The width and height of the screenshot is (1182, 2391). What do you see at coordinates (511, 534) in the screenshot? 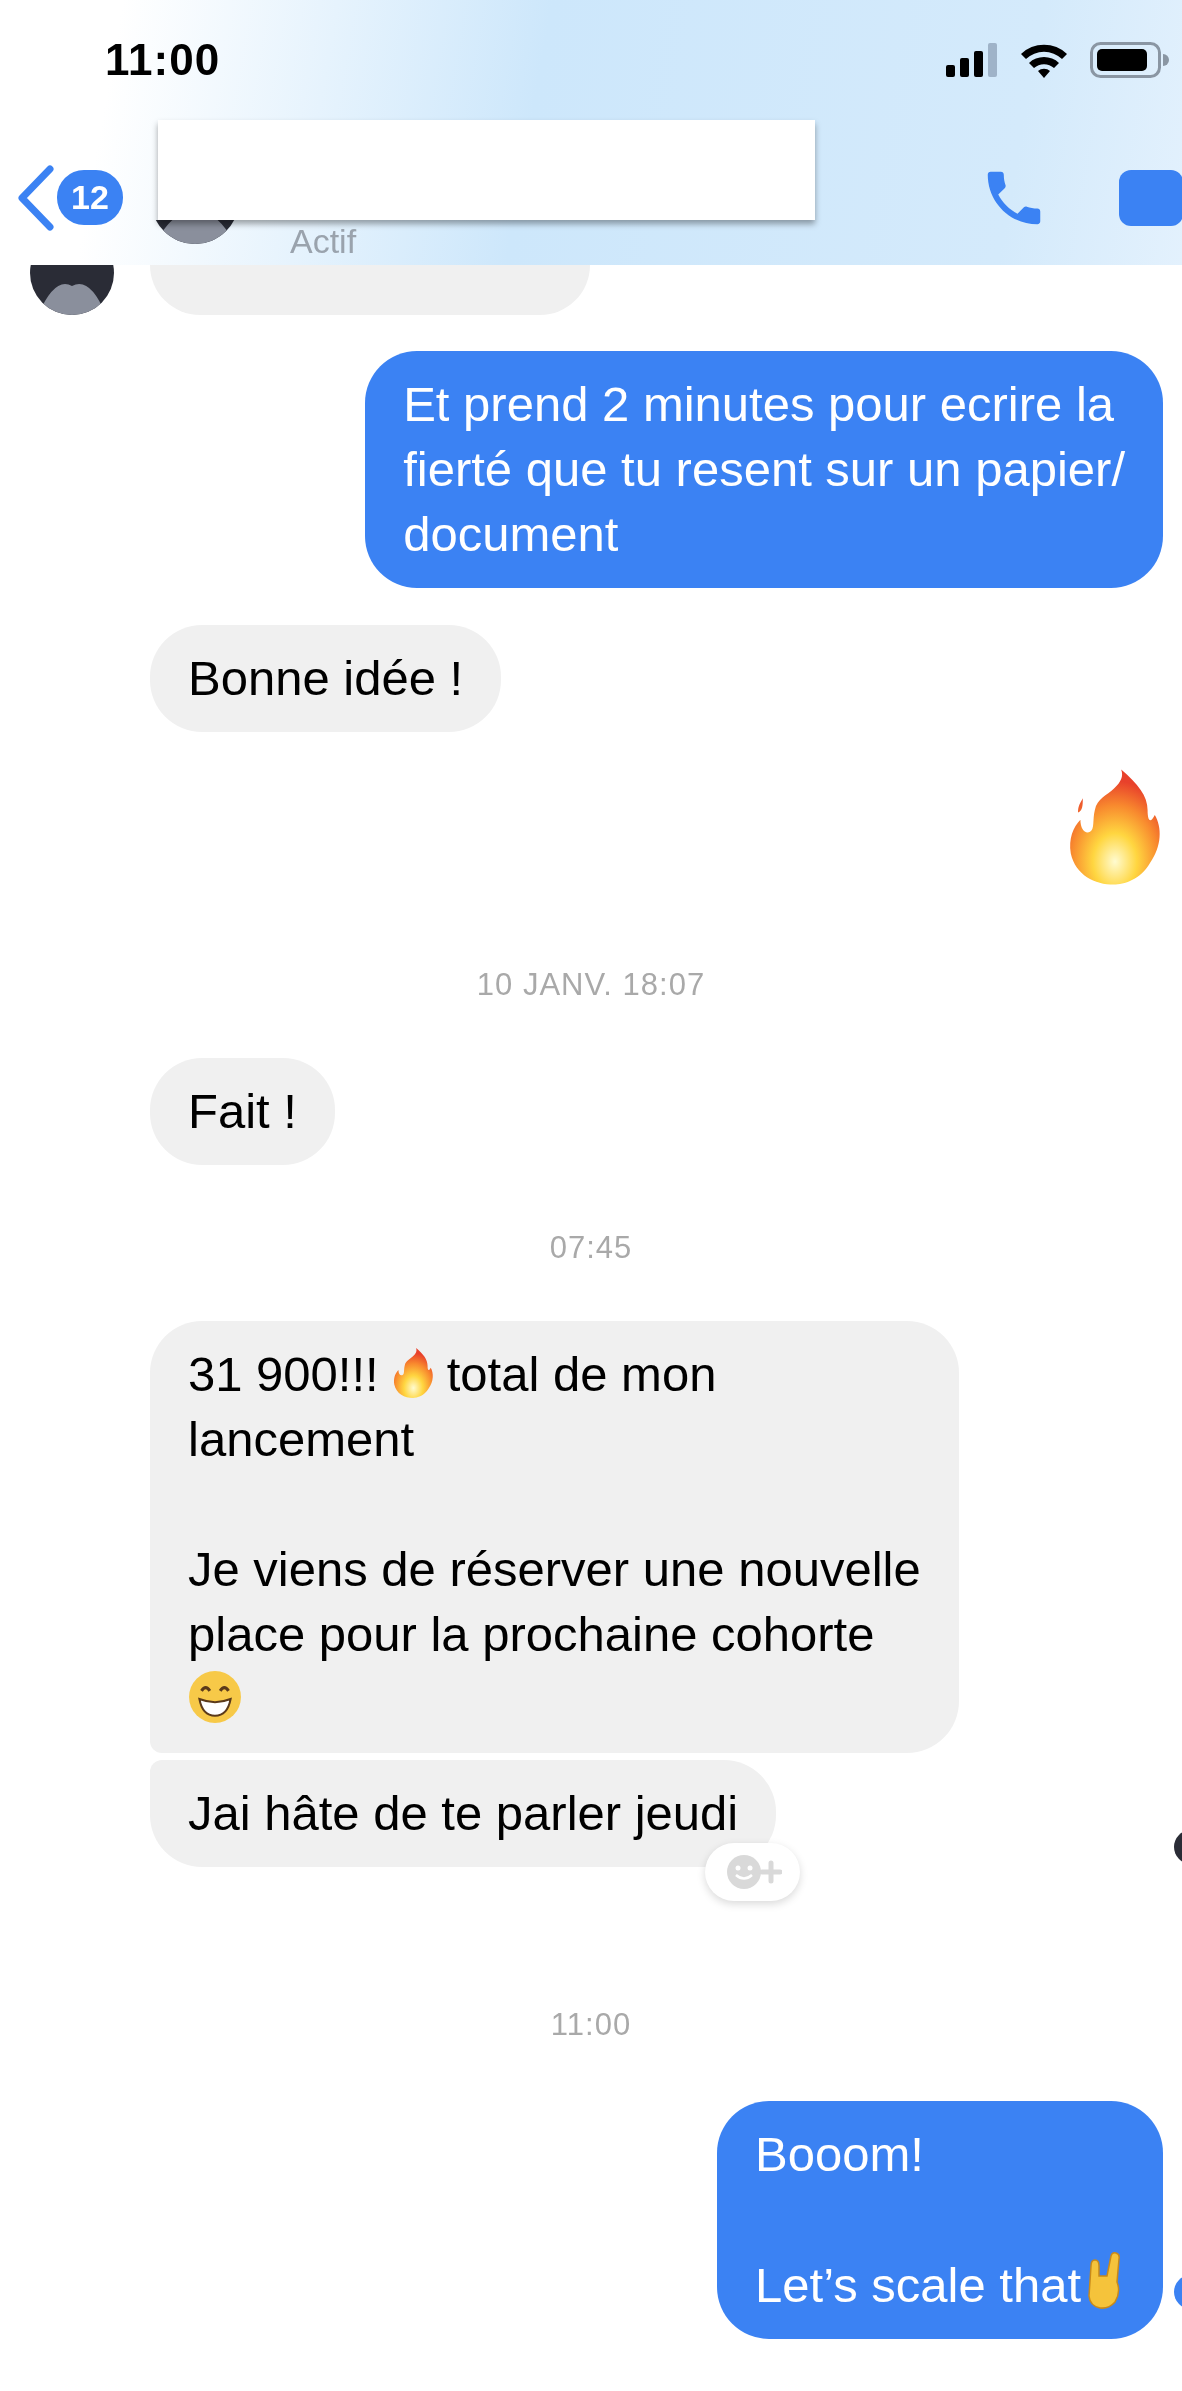
I see `message-text: document` at bounding box center [511, 534].